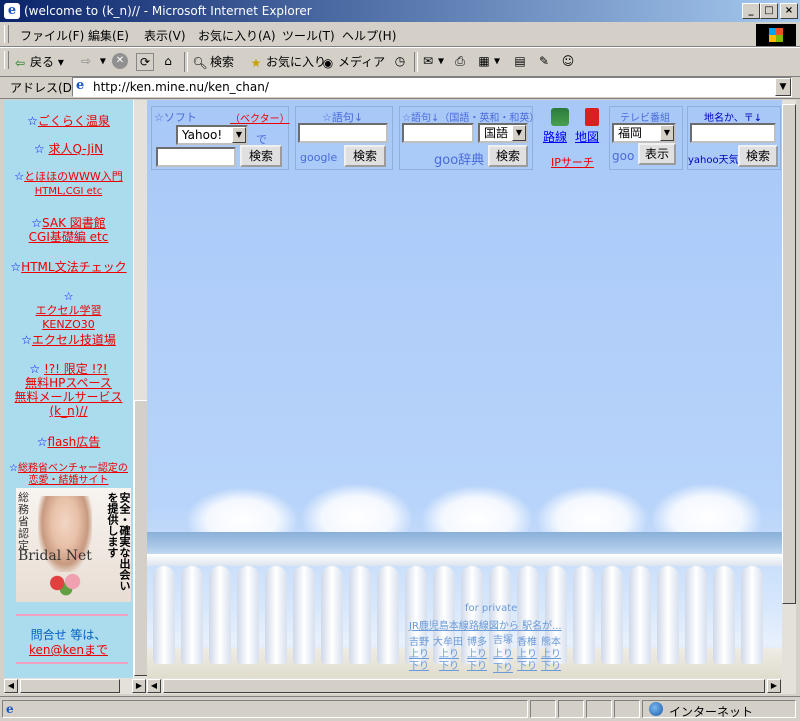  What do you see at coordinates (438, 133) in the screenshot?
I see `goo-search-input` at bounding box center [438, 133].